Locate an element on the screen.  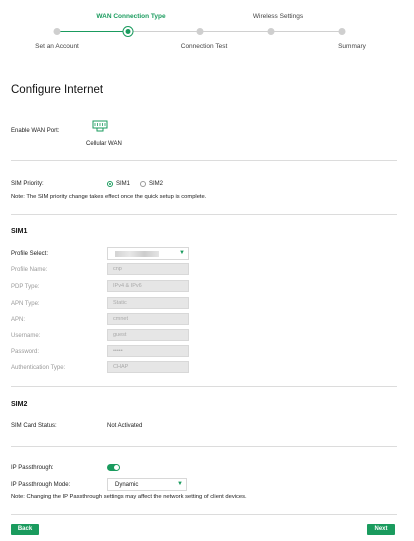
step-label-wan-connection-type: WAN Connection Type is located at coordinates (131, 16).